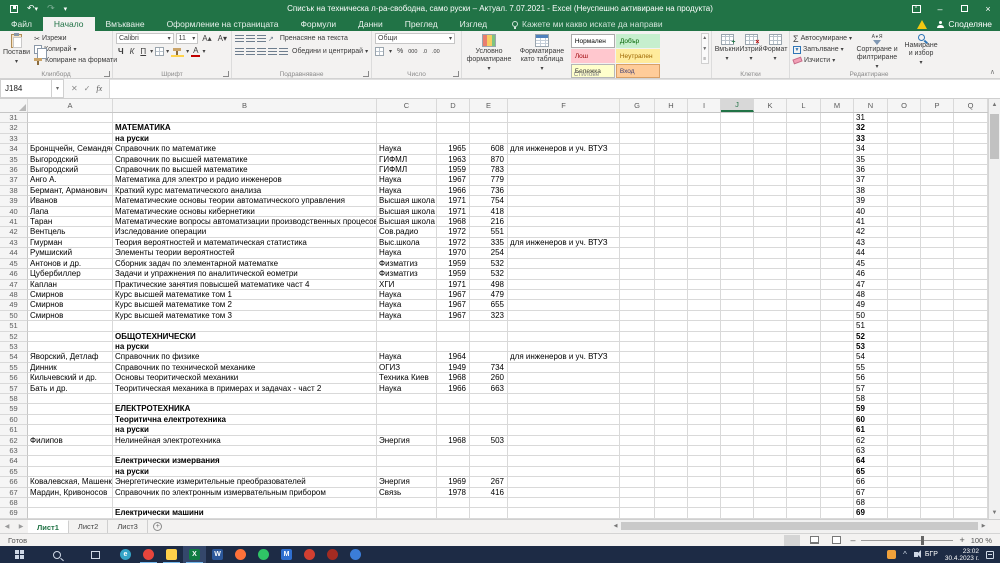 The height and width of the screenshot is (563, 1000). Describe the element at coordinates (971, 399) in the screenshot. I see `cell-Q58` at that location.